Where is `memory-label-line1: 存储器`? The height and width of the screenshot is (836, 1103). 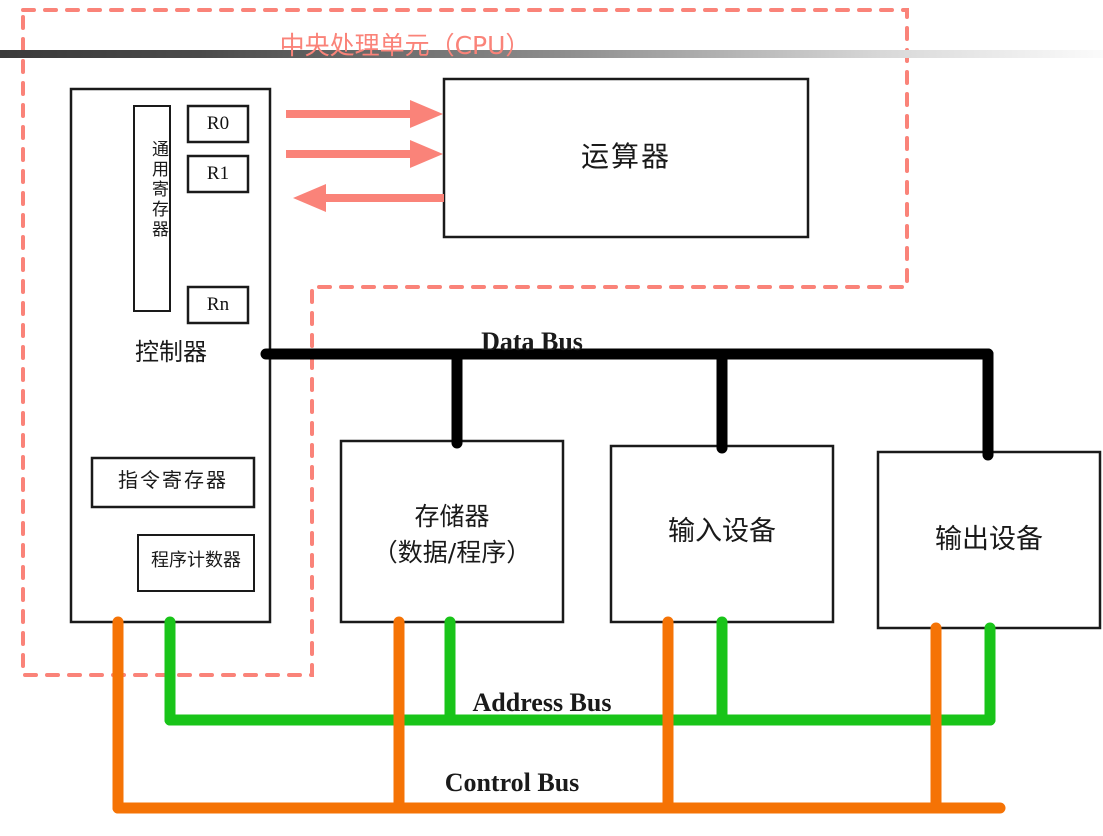 memory-label-line1: 存储器 is located at coordinates (452, 516).